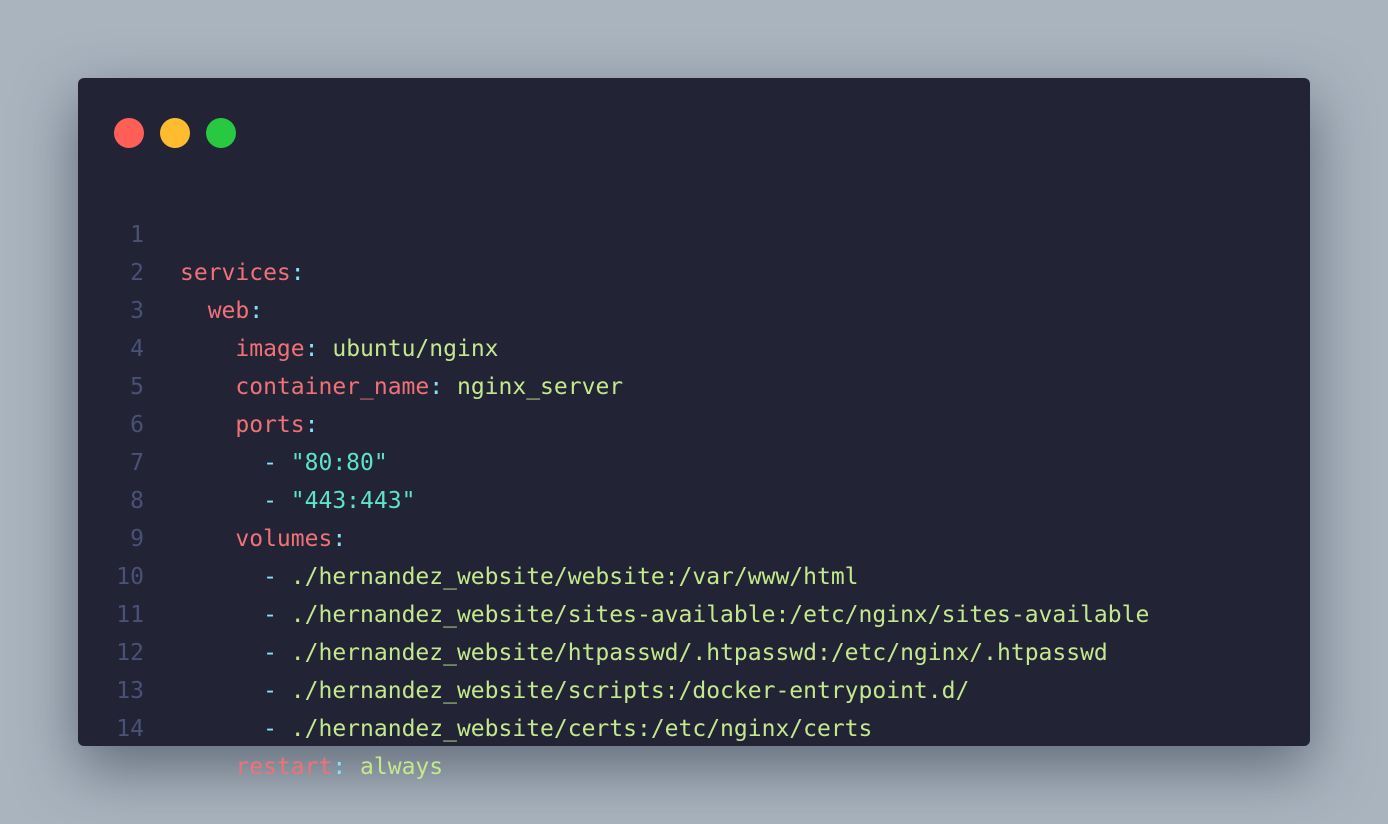 The image size is (1388, 824). Describe the element at coordinates (694, 460) in the screenshot. I see `code-line: 7 - "443:443"` at that location.